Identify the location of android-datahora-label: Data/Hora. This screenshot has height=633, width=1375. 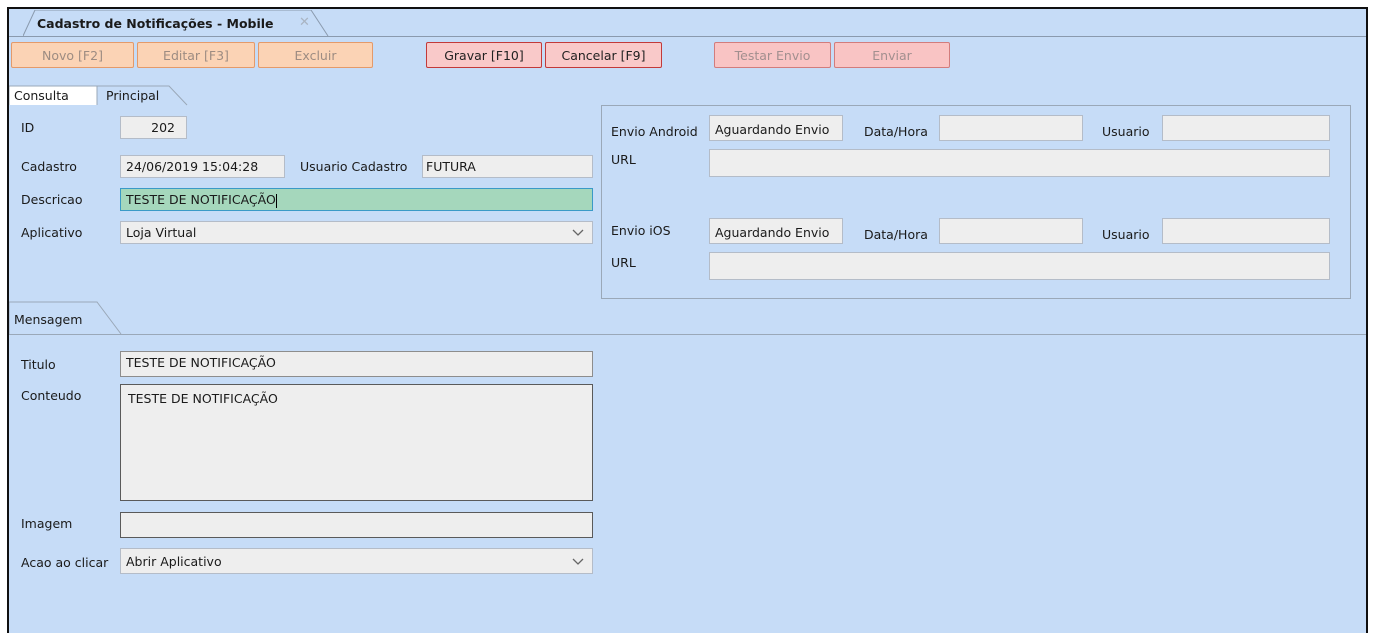
(896, 131).